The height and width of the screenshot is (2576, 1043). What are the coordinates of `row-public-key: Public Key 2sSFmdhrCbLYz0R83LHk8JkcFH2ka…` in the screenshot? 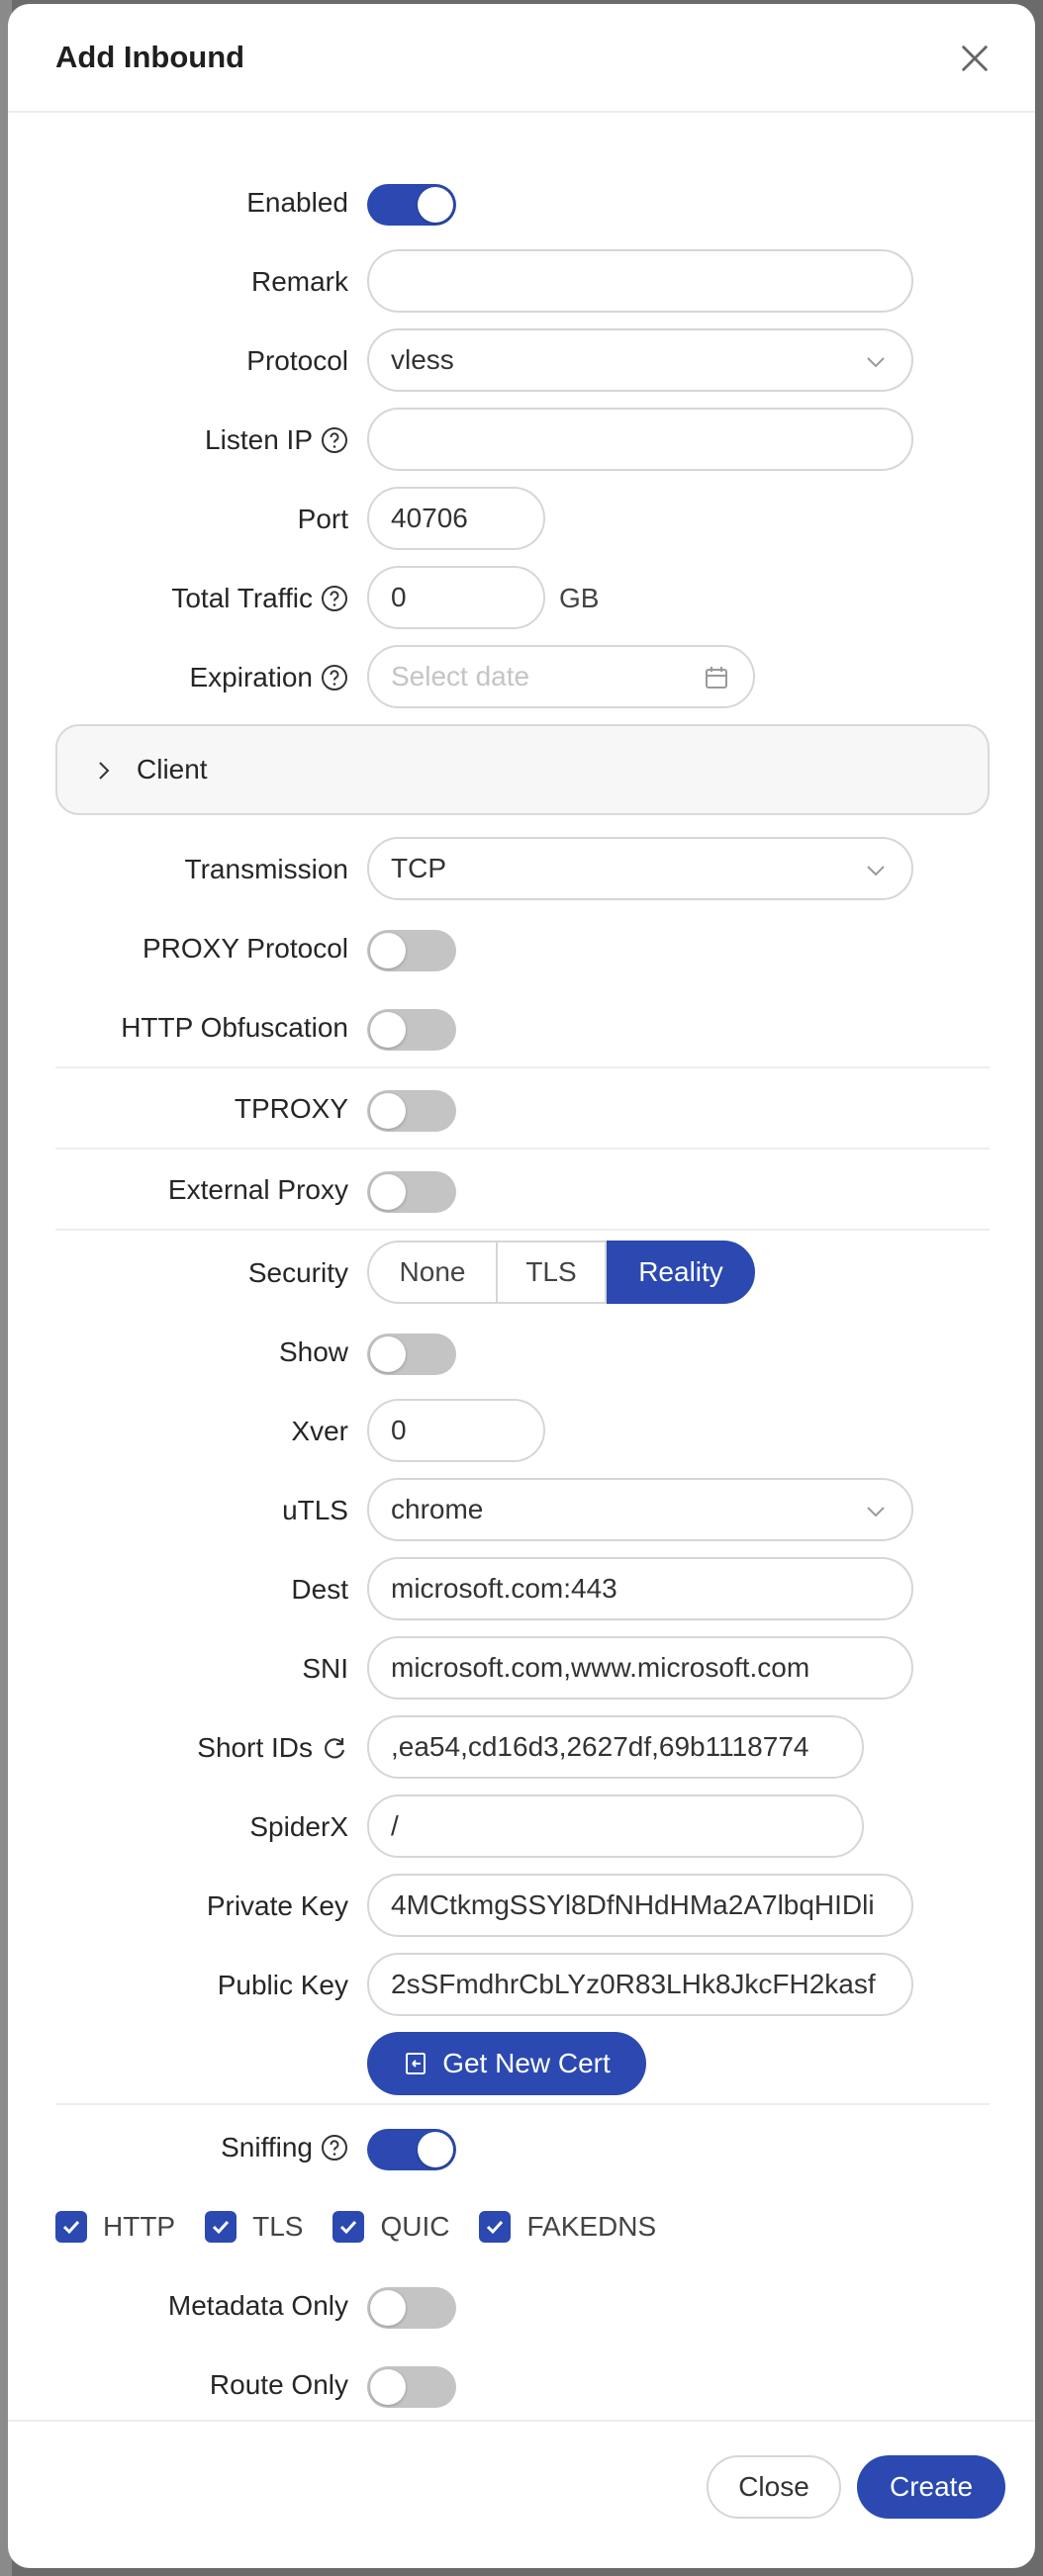 It's located at (521, 1985).